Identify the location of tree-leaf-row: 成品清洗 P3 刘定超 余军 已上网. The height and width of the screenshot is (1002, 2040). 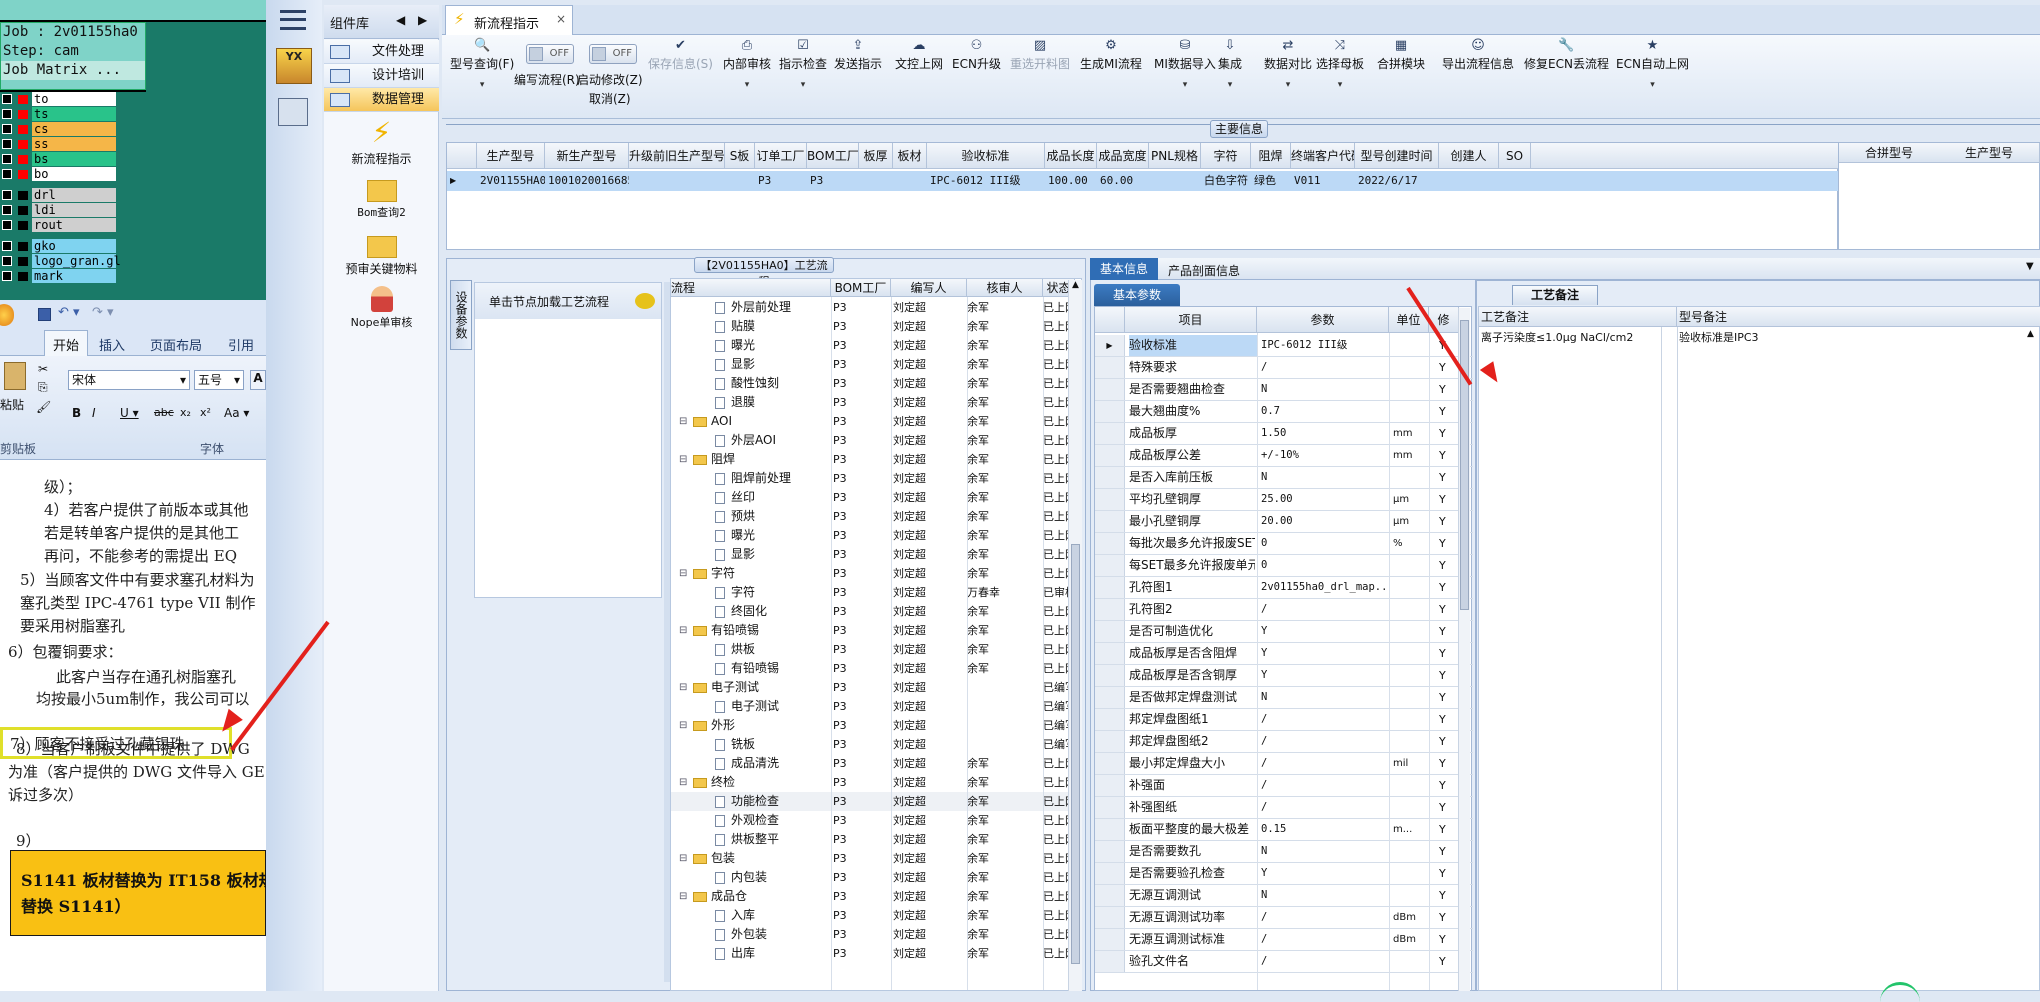
(873, 763).